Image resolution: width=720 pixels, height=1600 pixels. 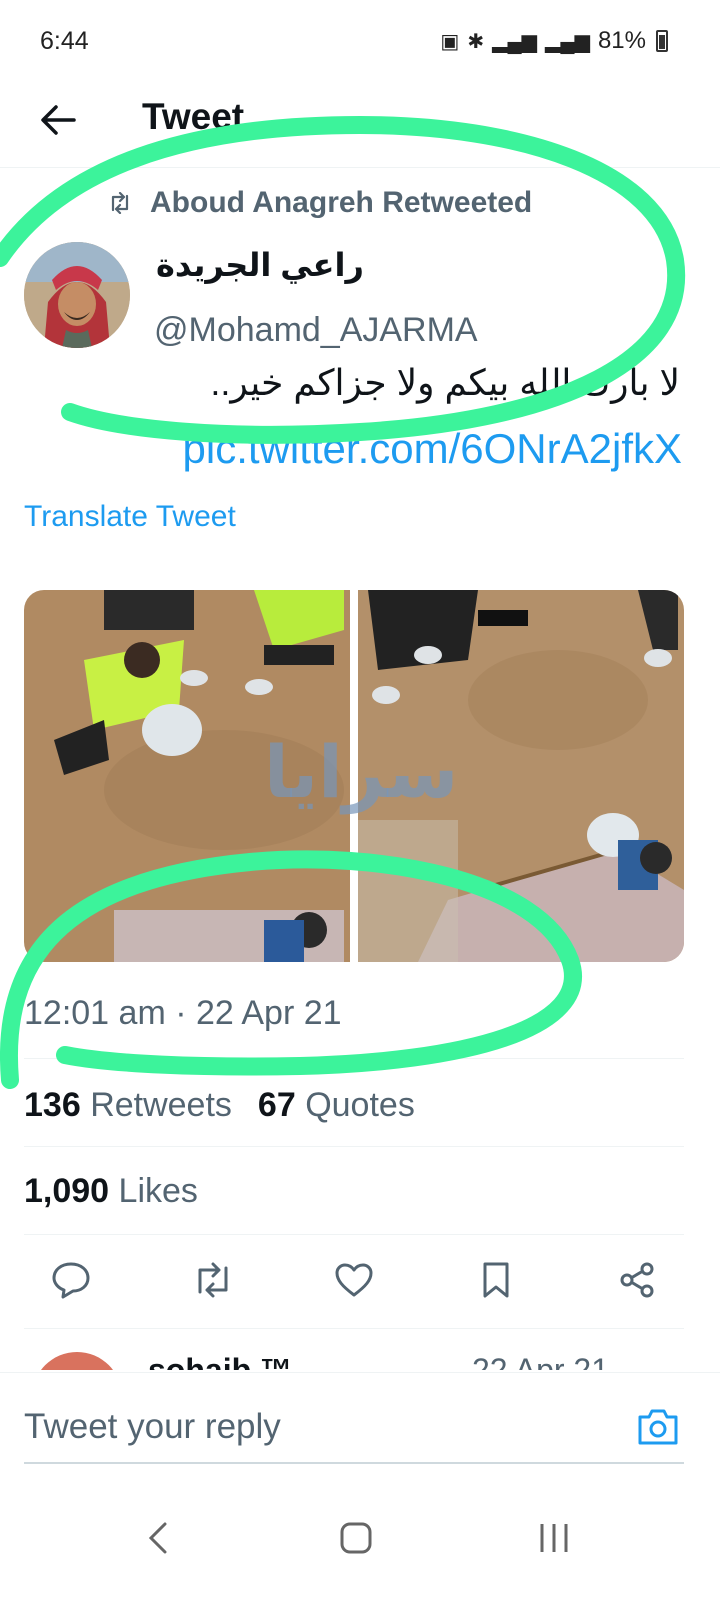 I want to click on signal-icon: ▂▄▆, so click(x=515, y=41).